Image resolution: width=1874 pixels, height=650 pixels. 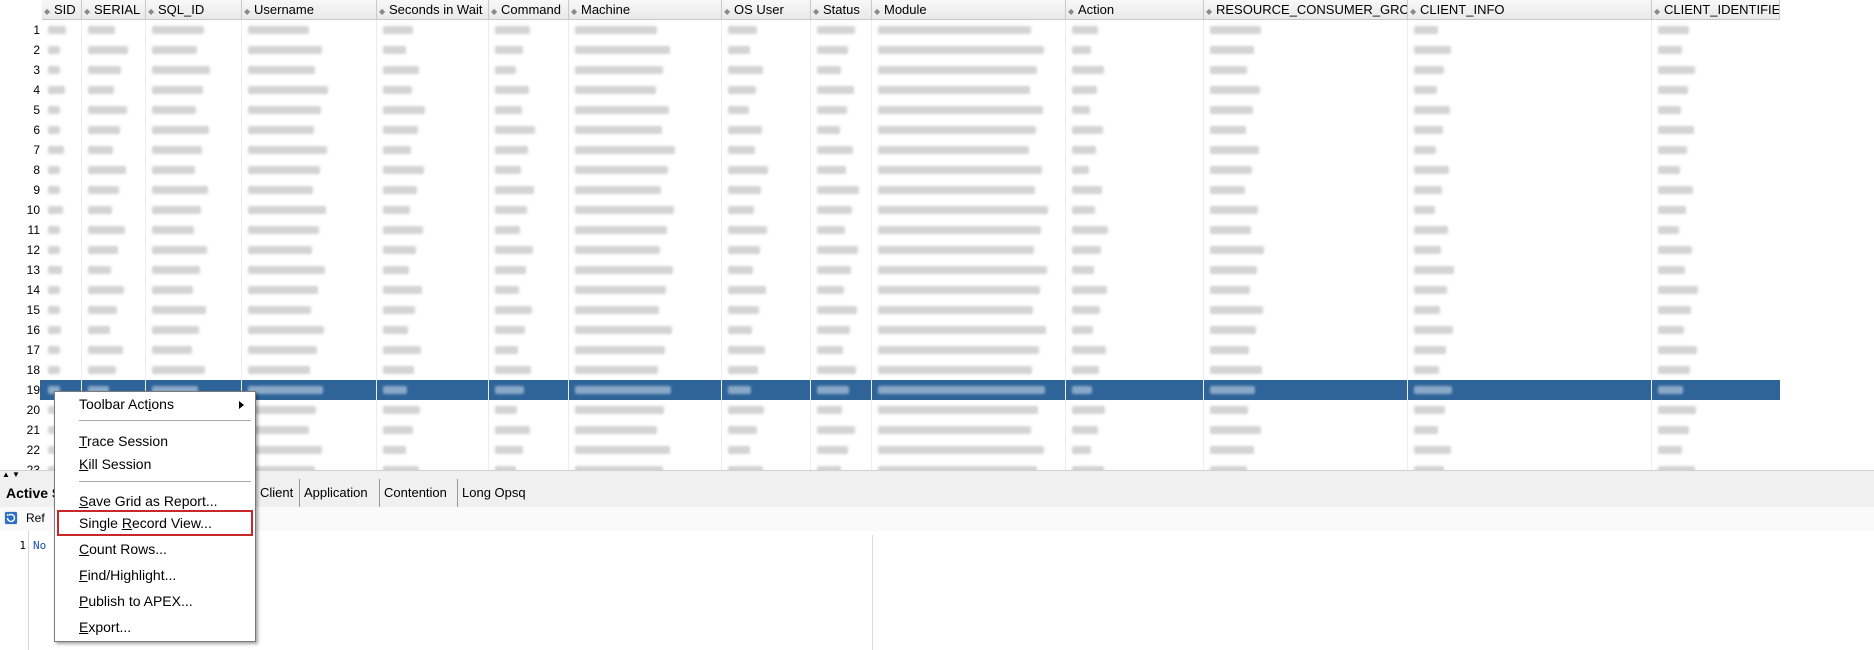 I want to click on table-row: 10, so click(x=890, y=210).